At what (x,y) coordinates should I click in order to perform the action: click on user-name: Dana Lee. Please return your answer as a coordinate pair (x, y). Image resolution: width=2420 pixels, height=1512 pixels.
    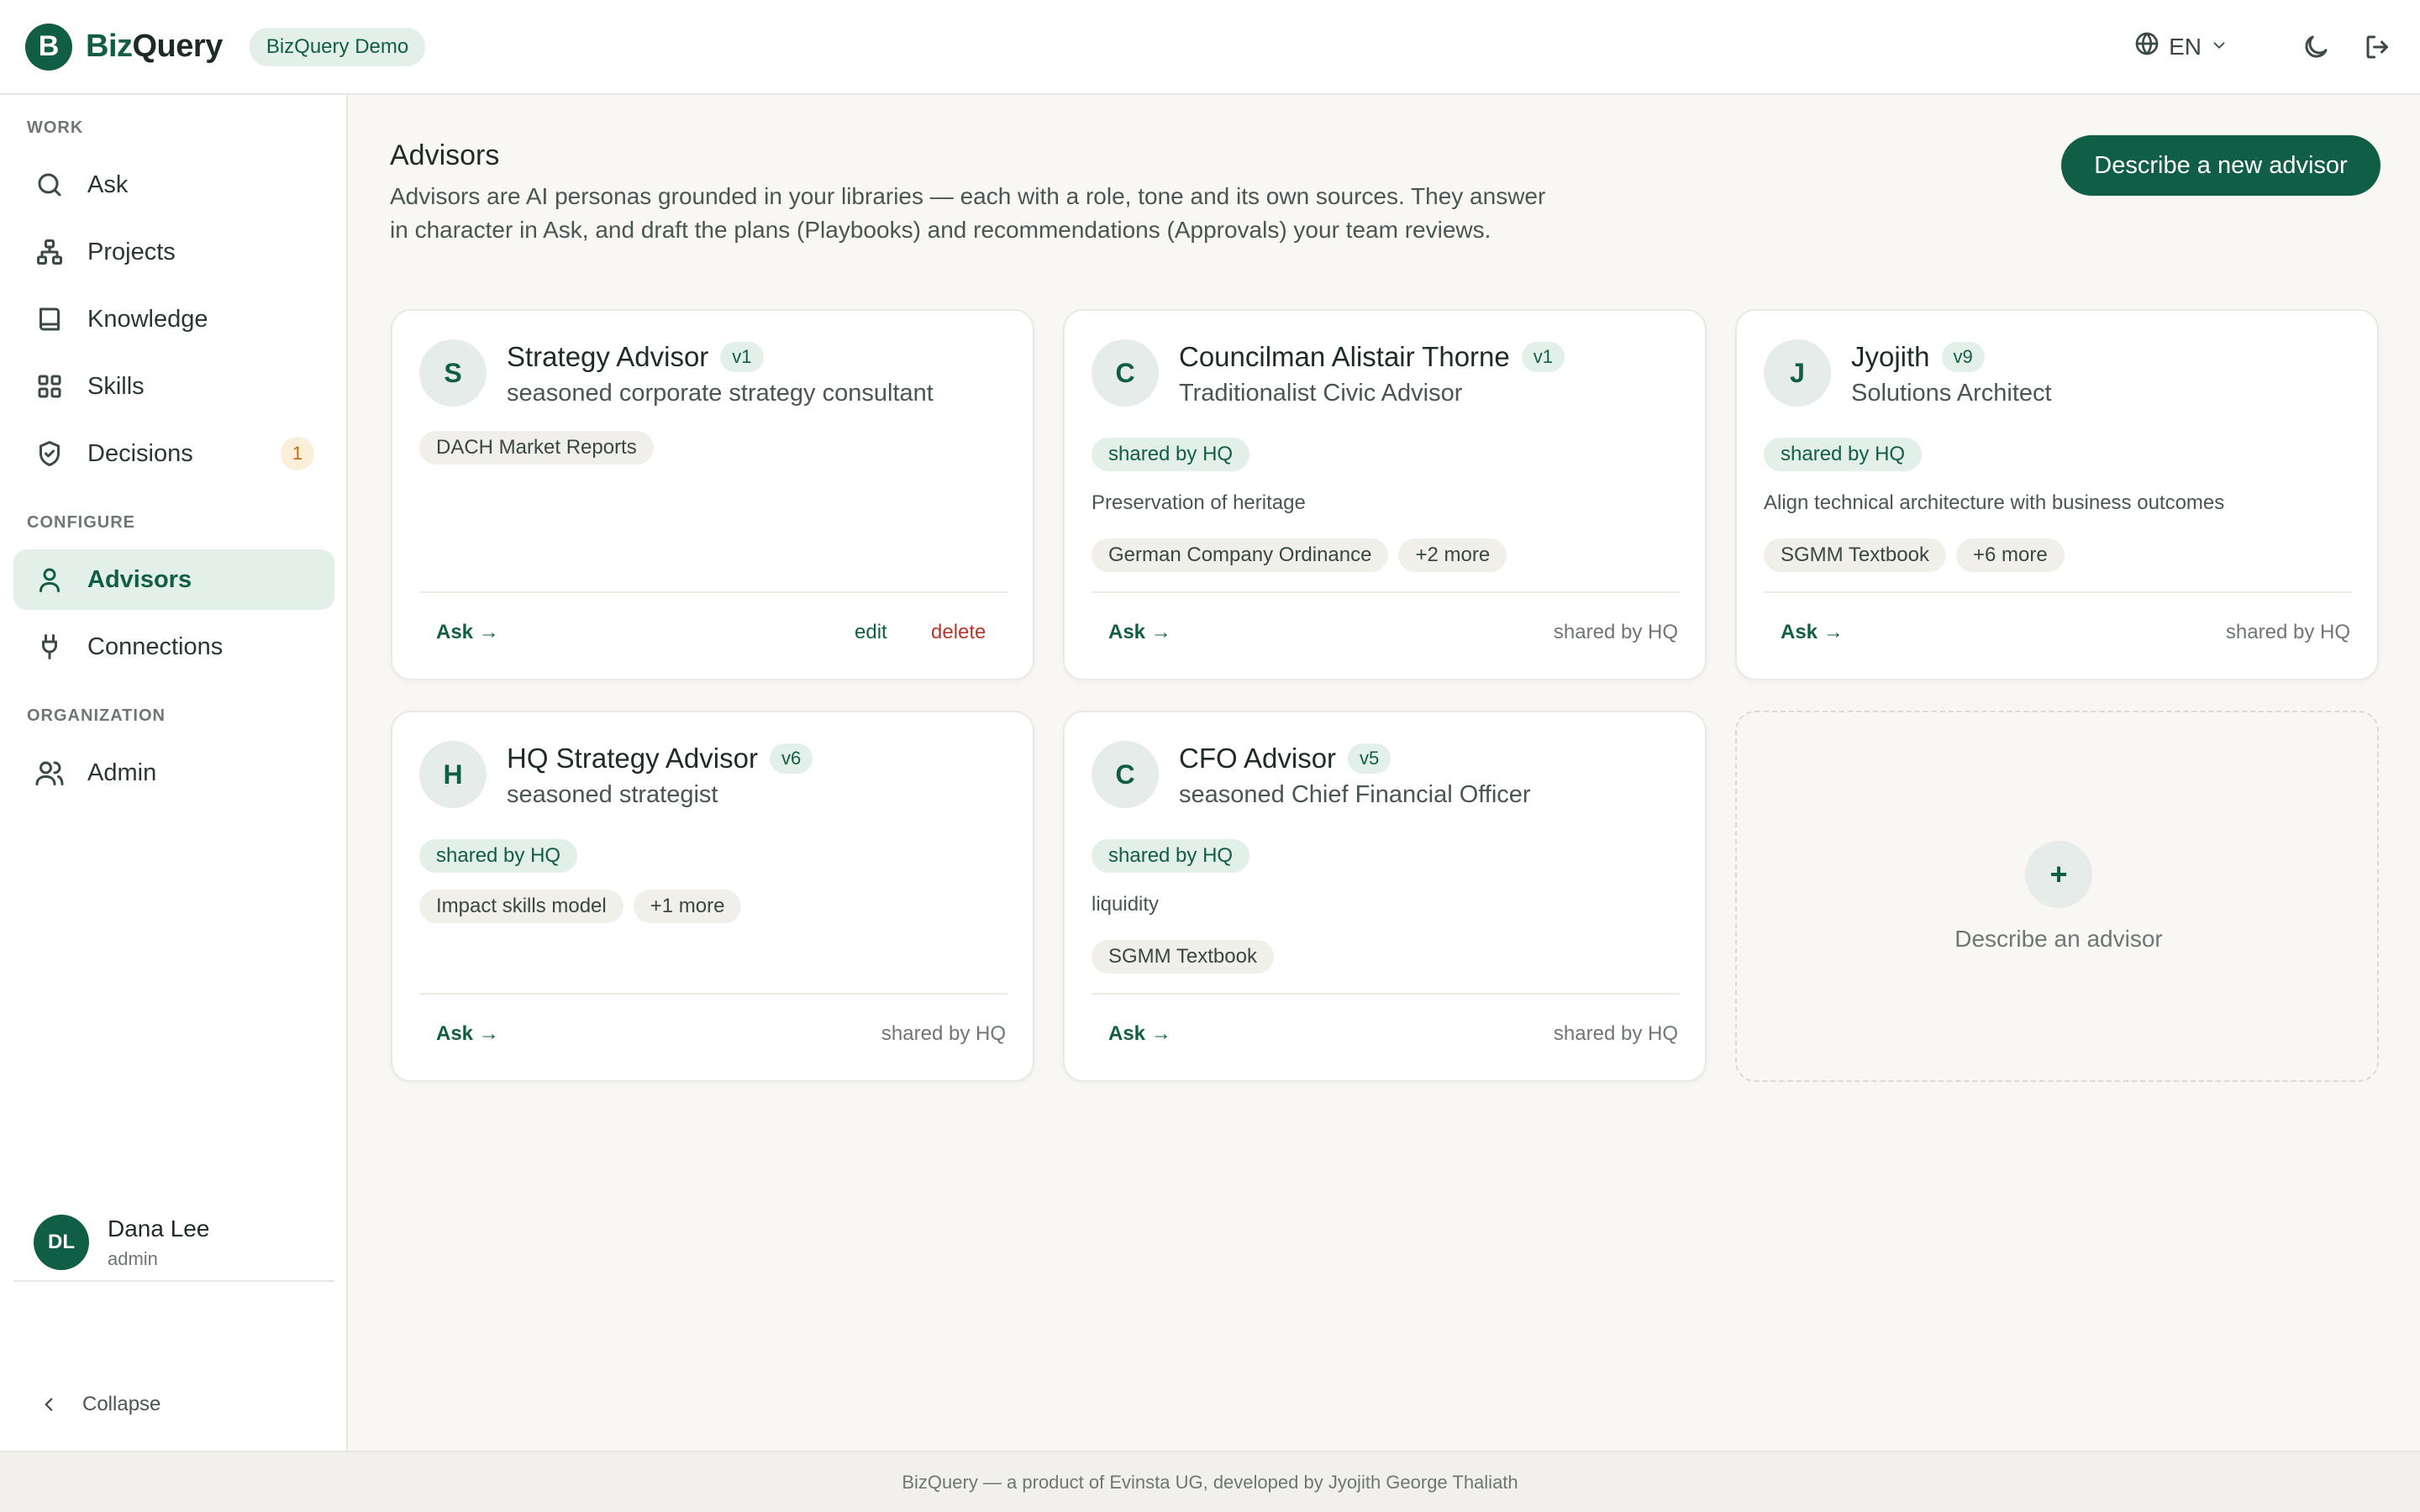
    Looking at the image, I should click on (159, 1228).